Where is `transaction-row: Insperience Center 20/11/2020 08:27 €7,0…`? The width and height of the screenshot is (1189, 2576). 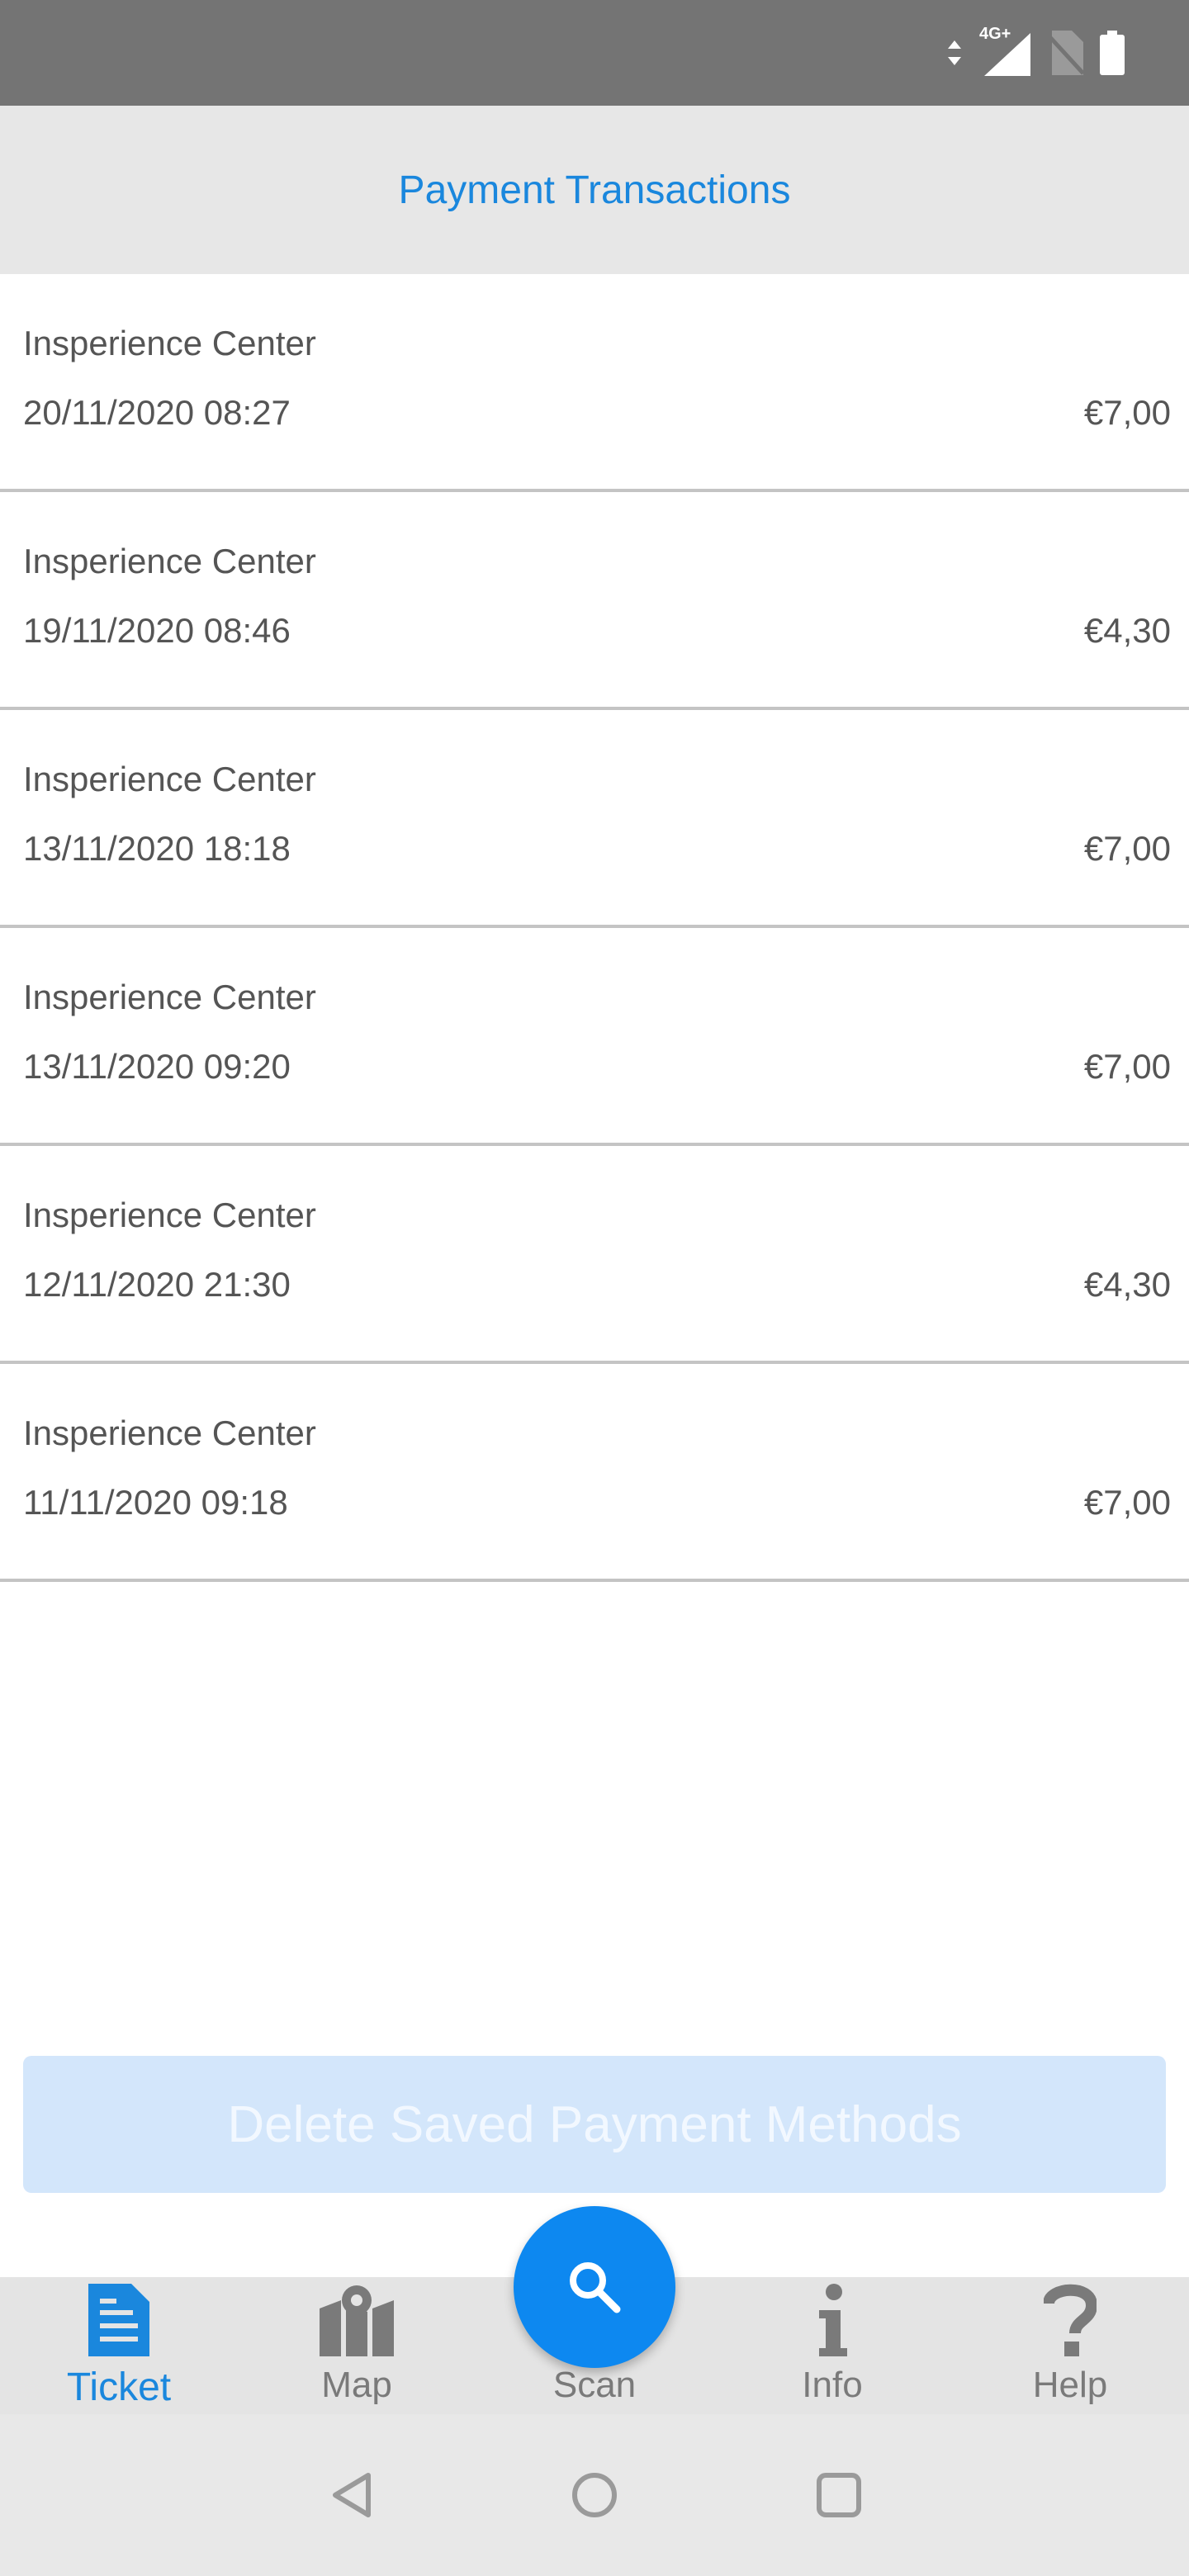
transaction-row: Insperience Center 20/11/2020 08:27 €7,0… is located at coordinates (594, 383).